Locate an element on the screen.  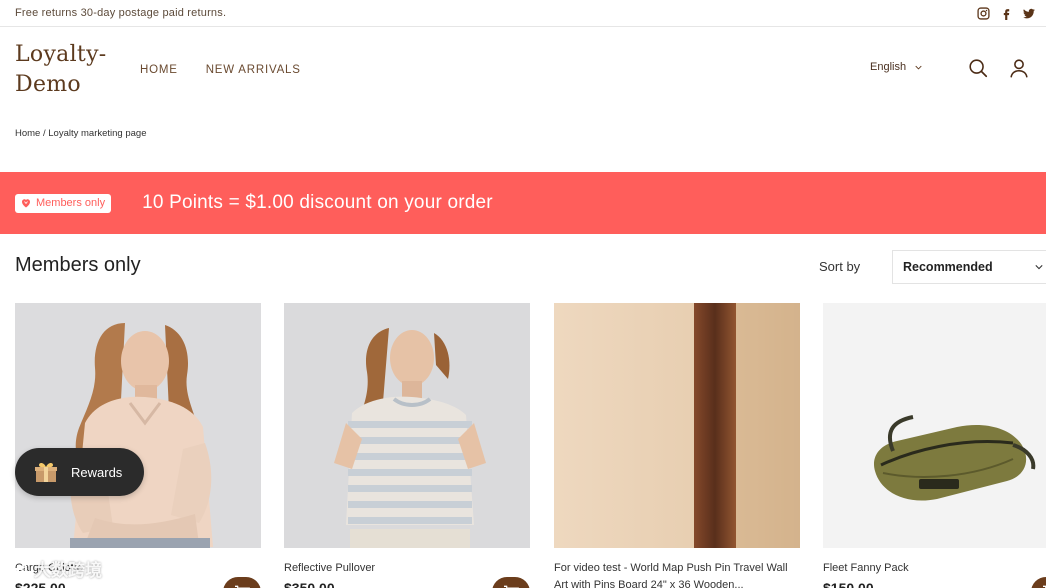
social-links is located at coordinates (1006, 13).